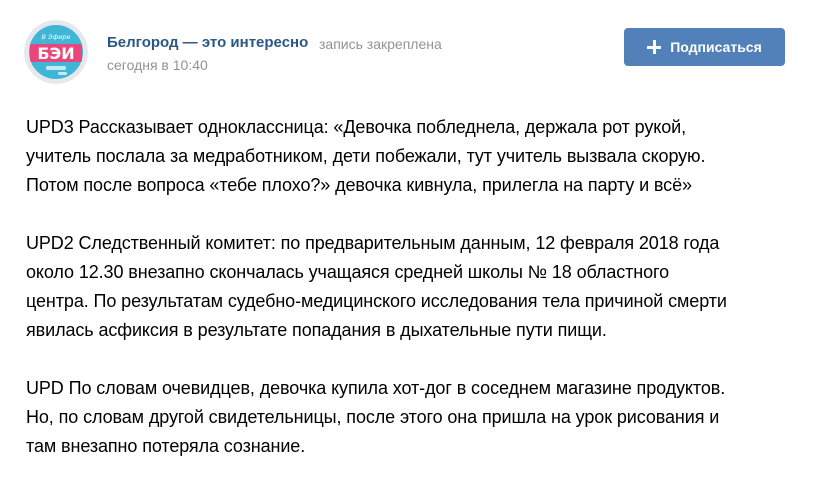 The width and height of the screenshot is (816, 490). I want to click on community-avatar: В Эфире БЭИ, so click(56, 52).